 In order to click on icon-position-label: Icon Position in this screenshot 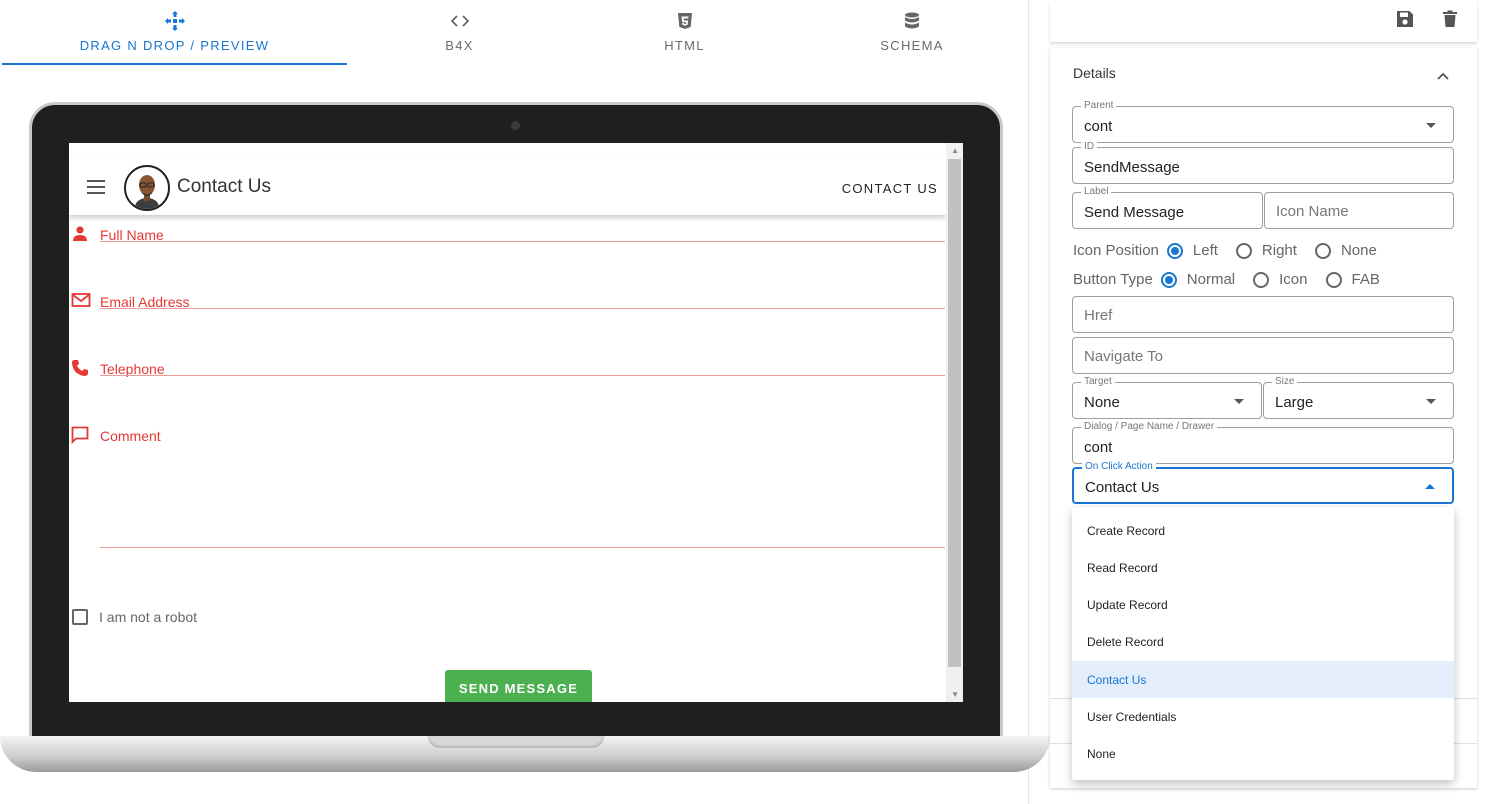, I will do `click(1116, 250)`.